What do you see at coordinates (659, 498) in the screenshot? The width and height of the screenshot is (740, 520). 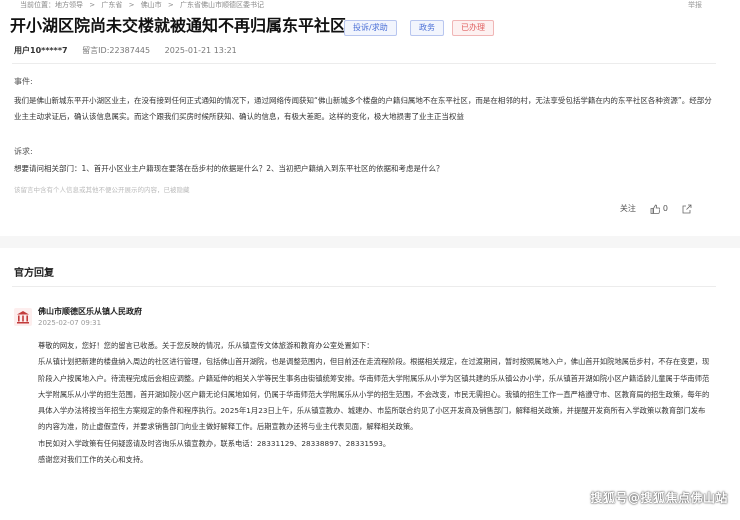 I see `watermark: 搜狐号@搜狐焦点佛山站` at bounding box center [659, 498].